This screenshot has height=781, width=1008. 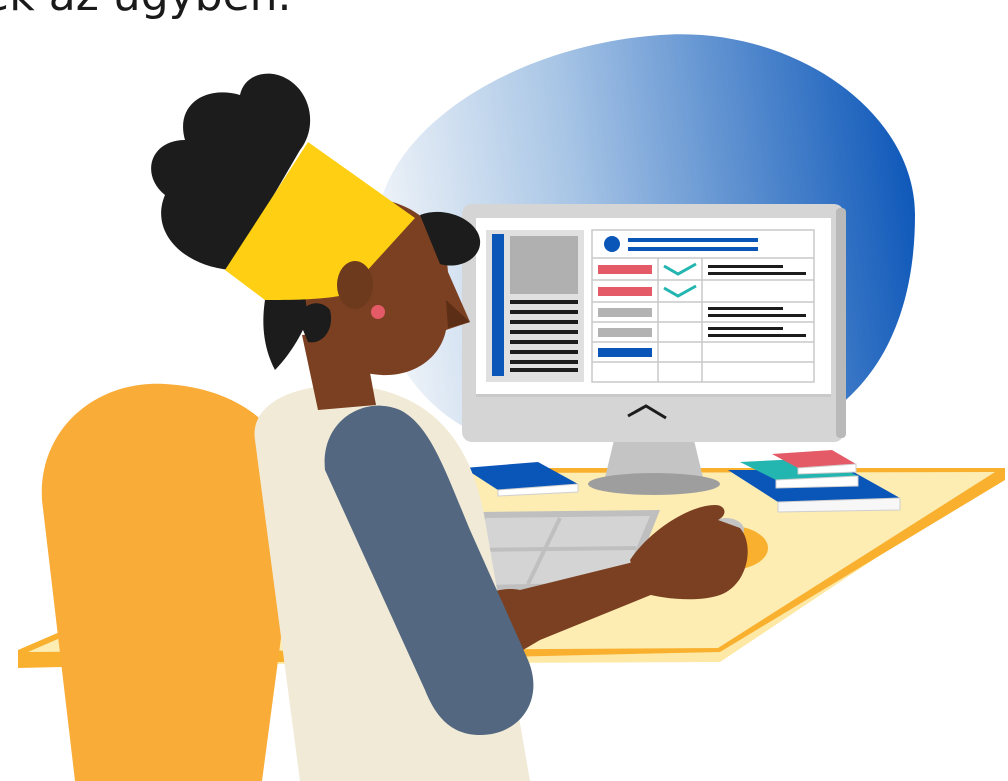 I want to click on earring, so click(x=378, y=312).